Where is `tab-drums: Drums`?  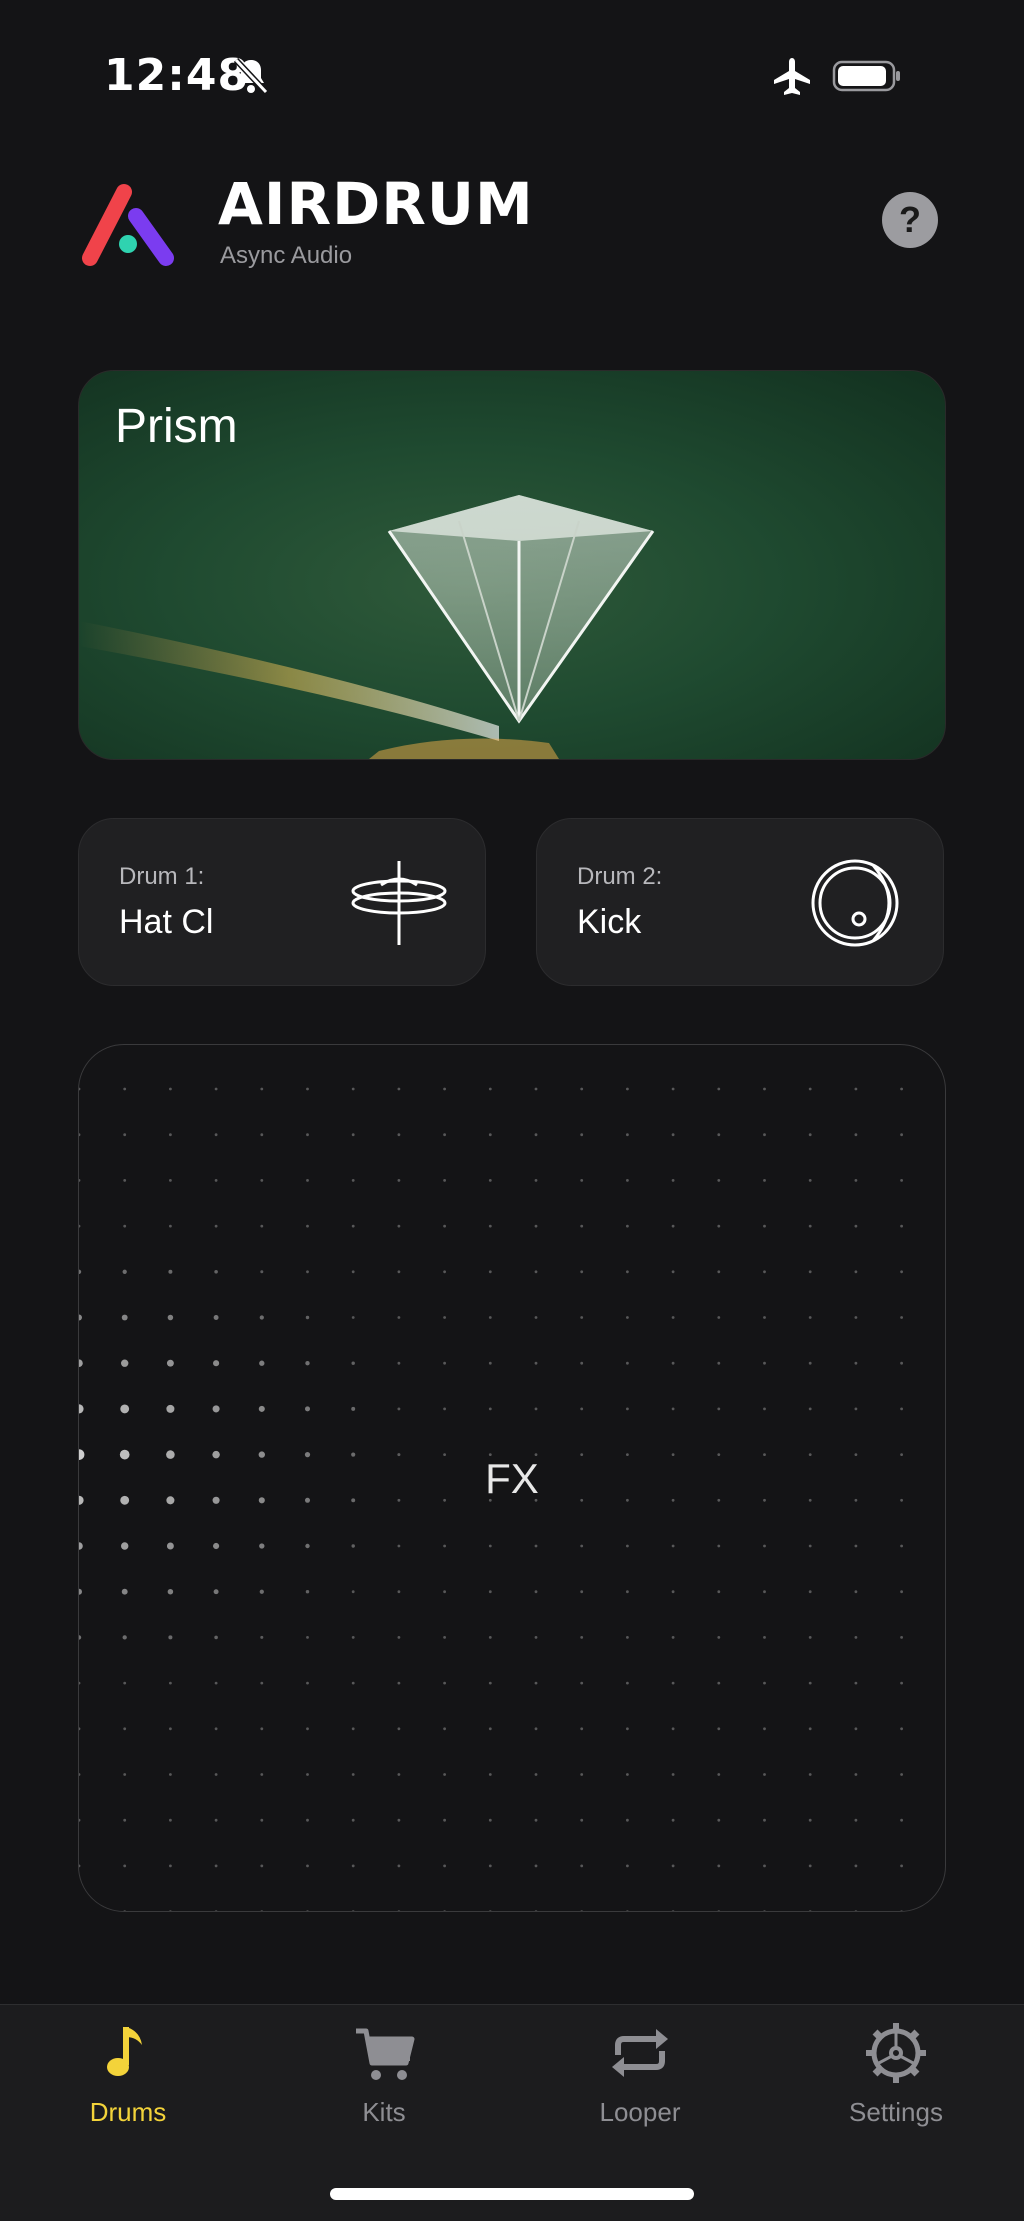
tab-drums: Drums is located at coordinates (128, 2070).